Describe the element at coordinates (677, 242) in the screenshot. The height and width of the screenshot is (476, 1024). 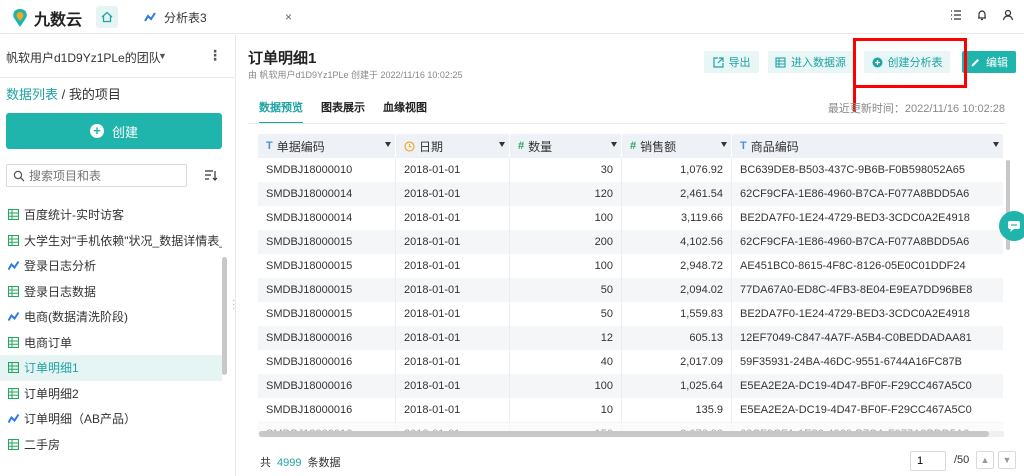
I see `table-cell: 4,102.56` at that location.